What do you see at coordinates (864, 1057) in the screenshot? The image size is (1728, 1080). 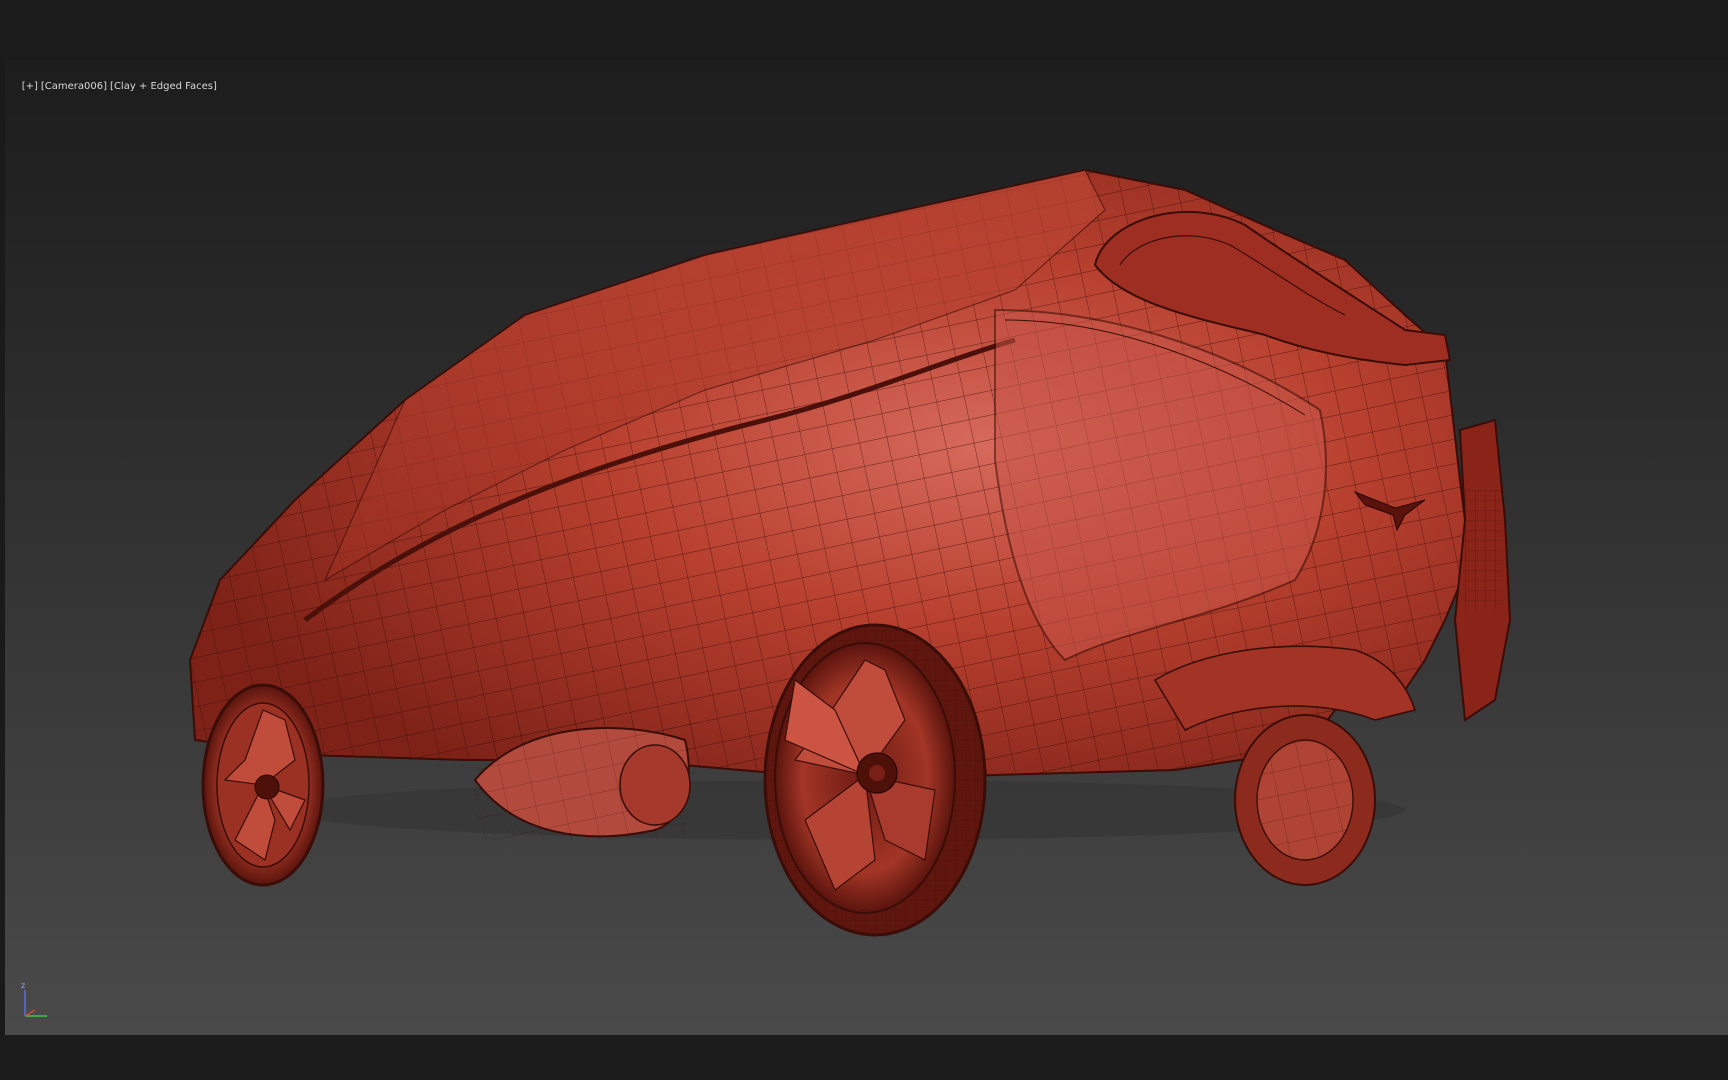 I see `viewport-bottom-bar` at bounding box center [864, 1057].